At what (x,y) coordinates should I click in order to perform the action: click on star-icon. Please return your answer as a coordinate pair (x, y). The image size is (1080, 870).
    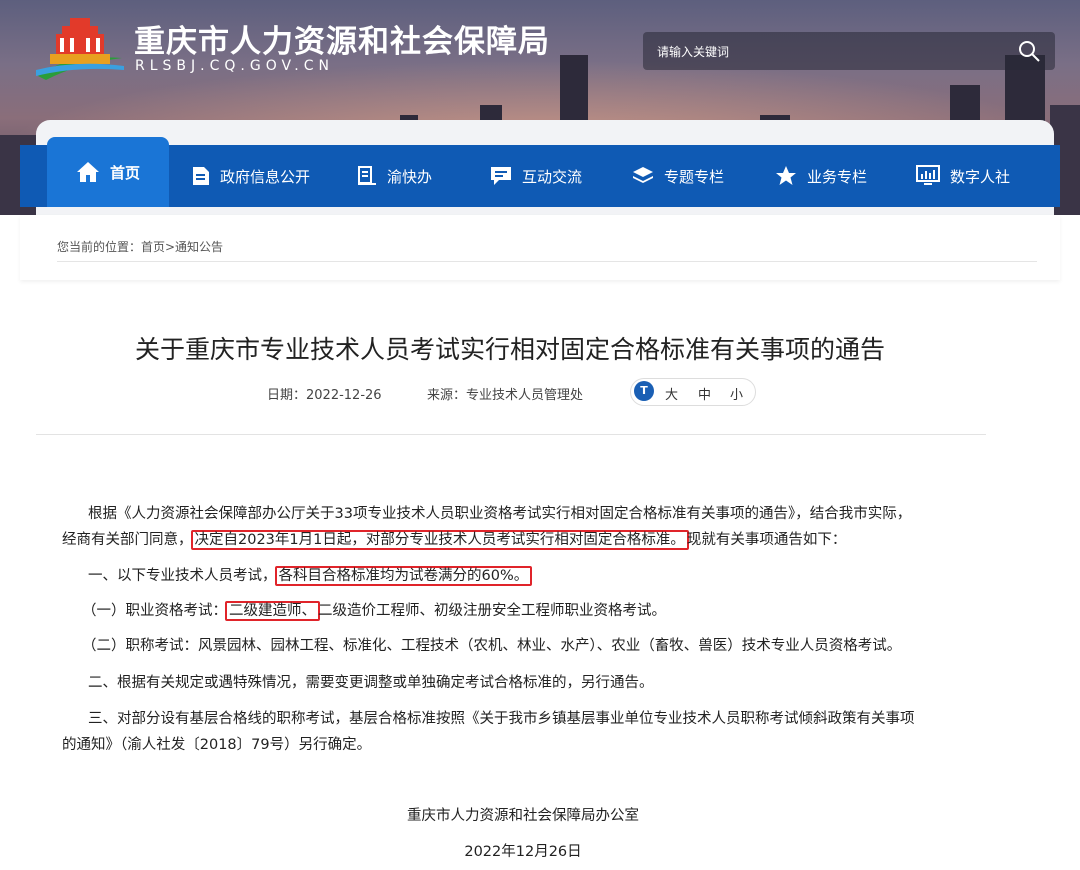
    Looking at the image, I should click on (786, 175).